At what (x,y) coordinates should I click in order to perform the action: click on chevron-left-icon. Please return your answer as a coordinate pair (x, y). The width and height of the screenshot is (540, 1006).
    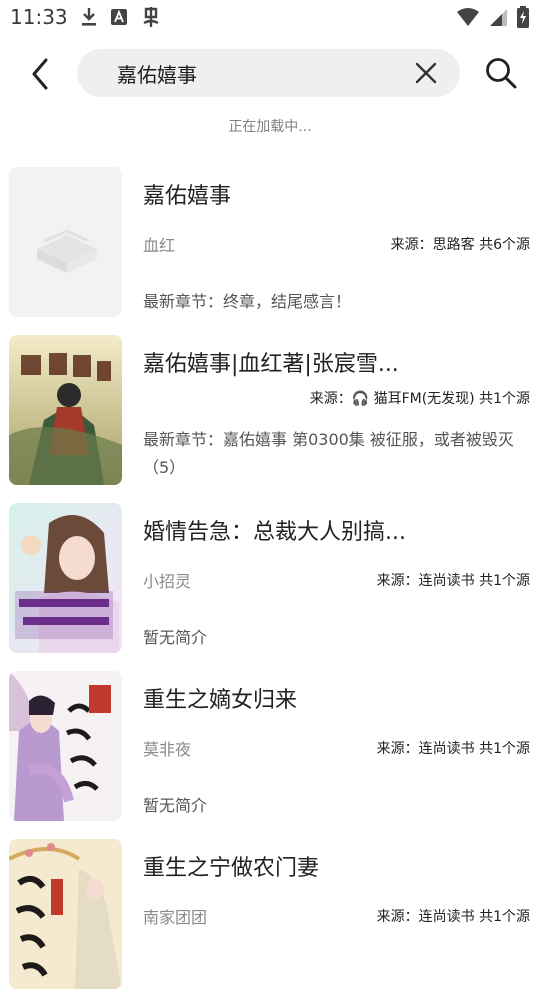
    Looking at the image, I should click on (40, 74).